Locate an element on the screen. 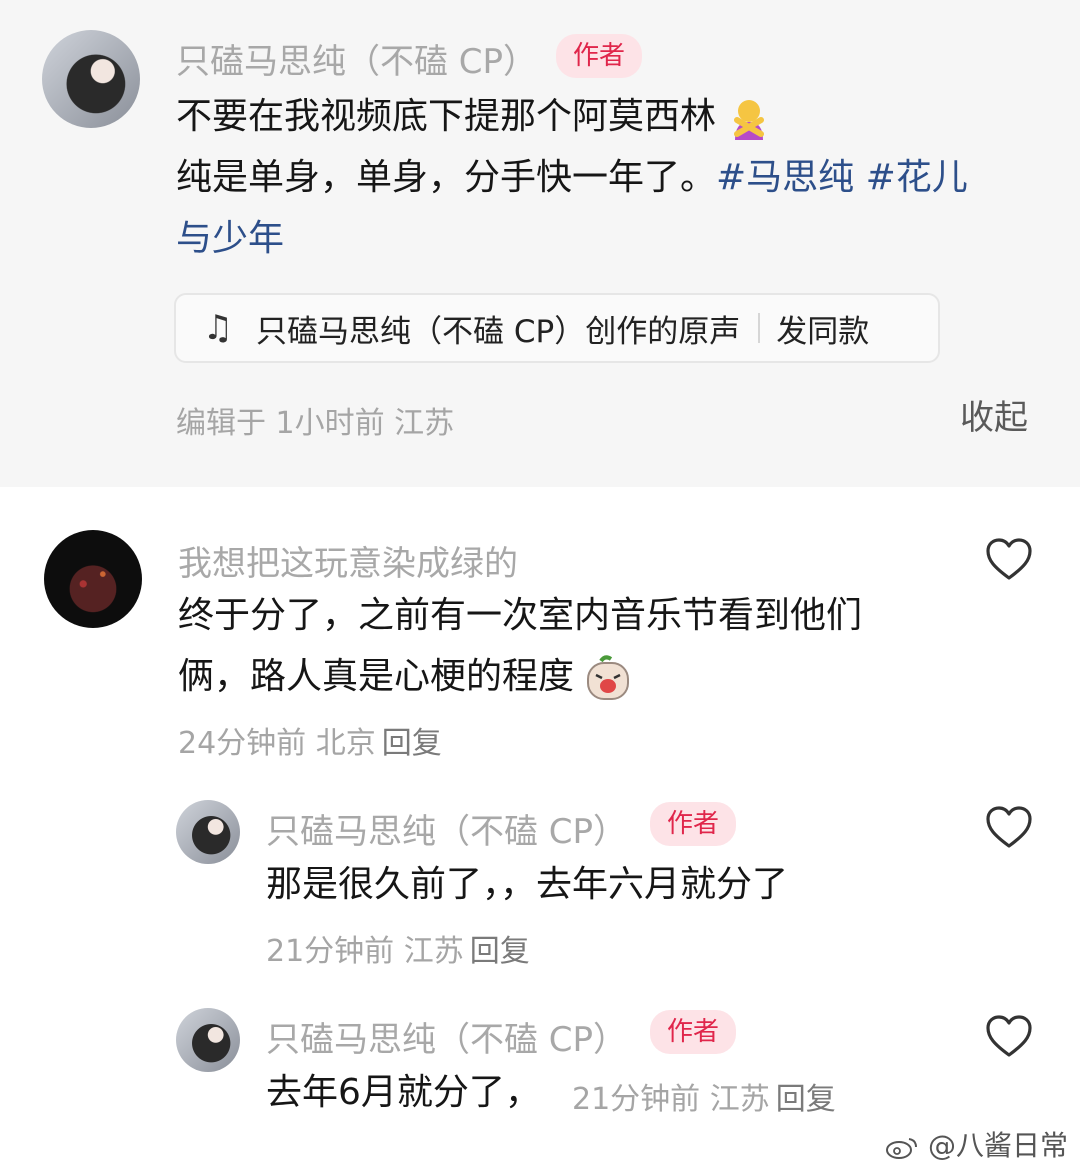 This screenshot has width=1080, height=1167. watermark-text: @八酱日常 is located at coordinates (997, 1145).